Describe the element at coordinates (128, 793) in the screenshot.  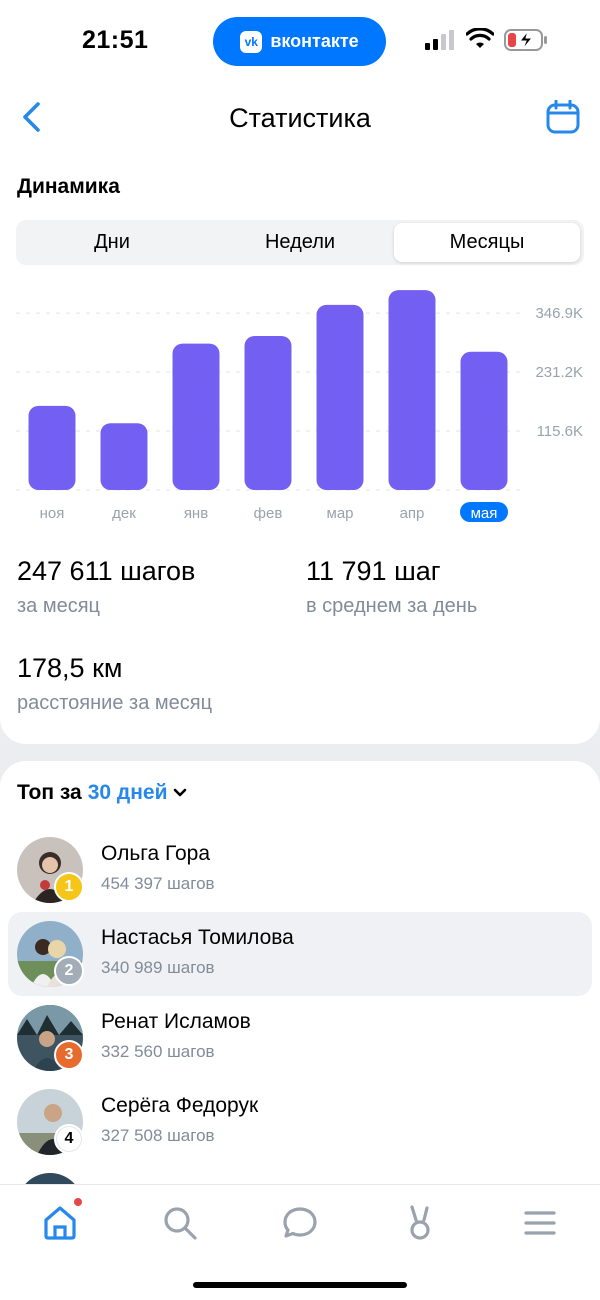
I see `top-period-selector: 30 дней` at that location.